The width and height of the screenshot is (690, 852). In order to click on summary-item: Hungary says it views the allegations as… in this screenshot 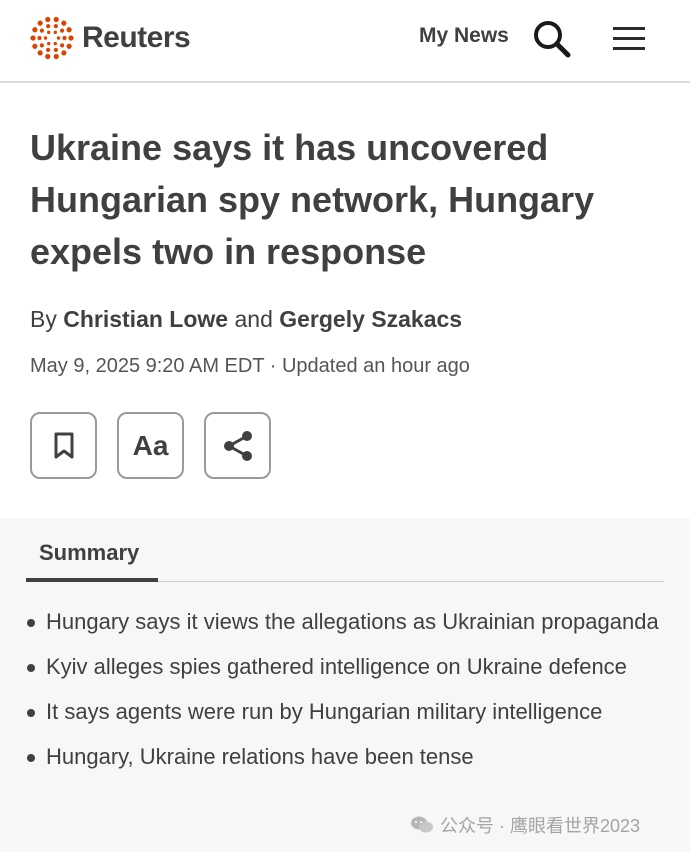, I will do `click(351, 621)`.